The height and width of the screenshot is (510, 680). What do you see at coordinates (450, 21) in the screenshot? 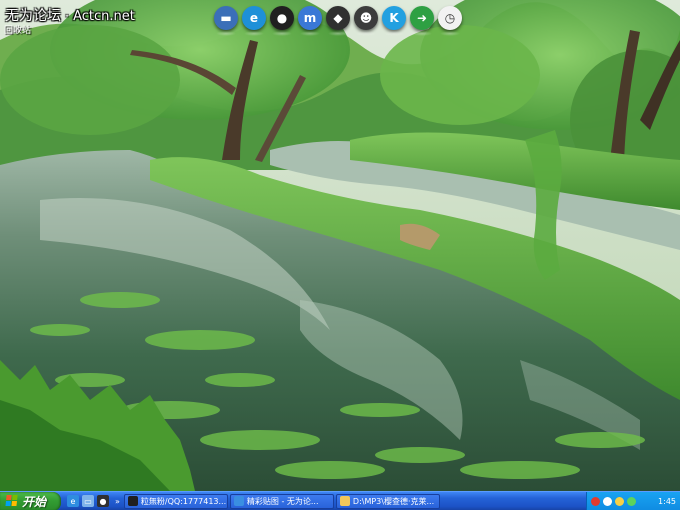
I see `dock-clock-icon: ◷` at bounding box center [450, 21].